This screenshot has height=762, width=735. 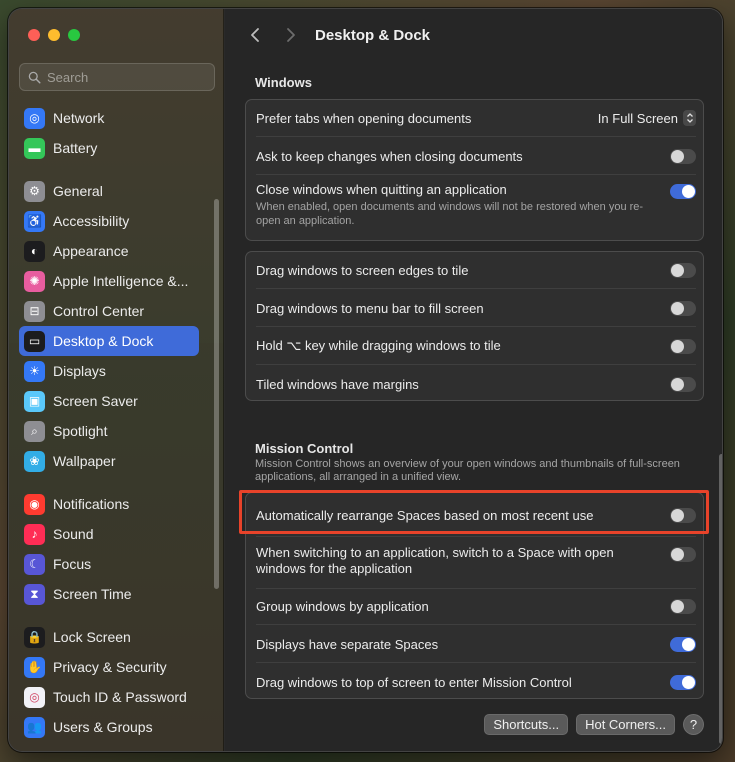 What do you see at coordinates (216, 394) in the screenshot?
I see `sidebar-scrollbar` at bounding box center [216, 394].